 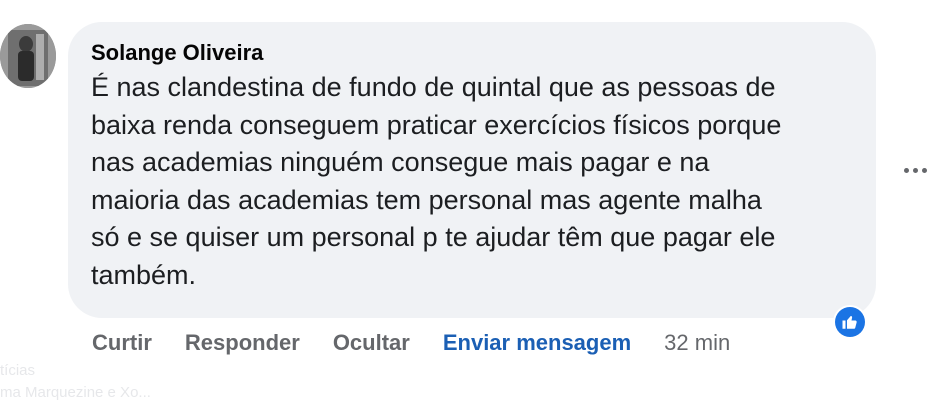 What do you see at coordinates (697, 343) in the screenshot?
I see `comment-timestamp: 32 min` at bounding box center [697, 343].